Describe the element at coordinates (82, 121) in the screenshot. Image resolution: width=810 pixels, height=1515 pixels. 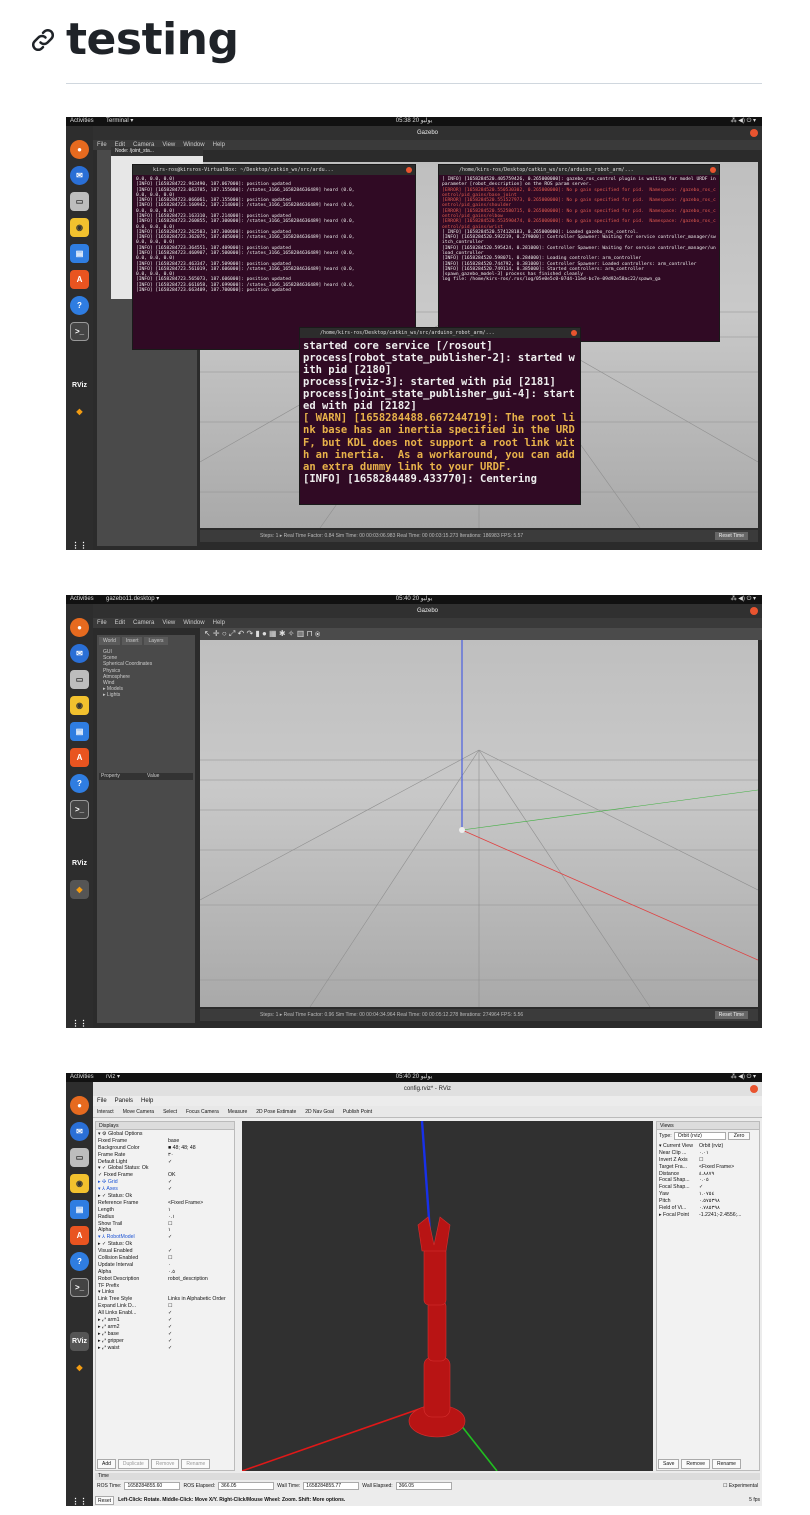
I see `activities-button: Activities` at that location.